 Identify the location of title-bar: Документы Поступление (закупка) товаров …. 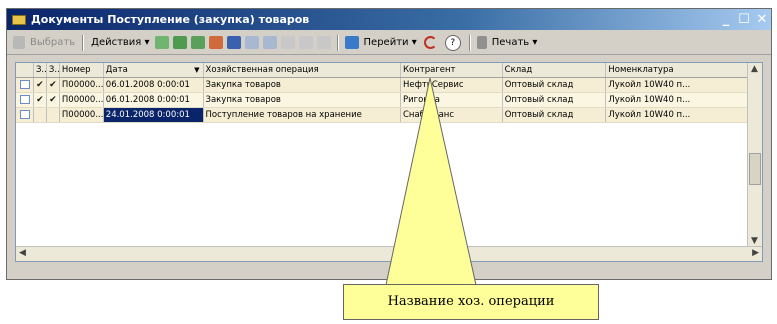
(389, 19).